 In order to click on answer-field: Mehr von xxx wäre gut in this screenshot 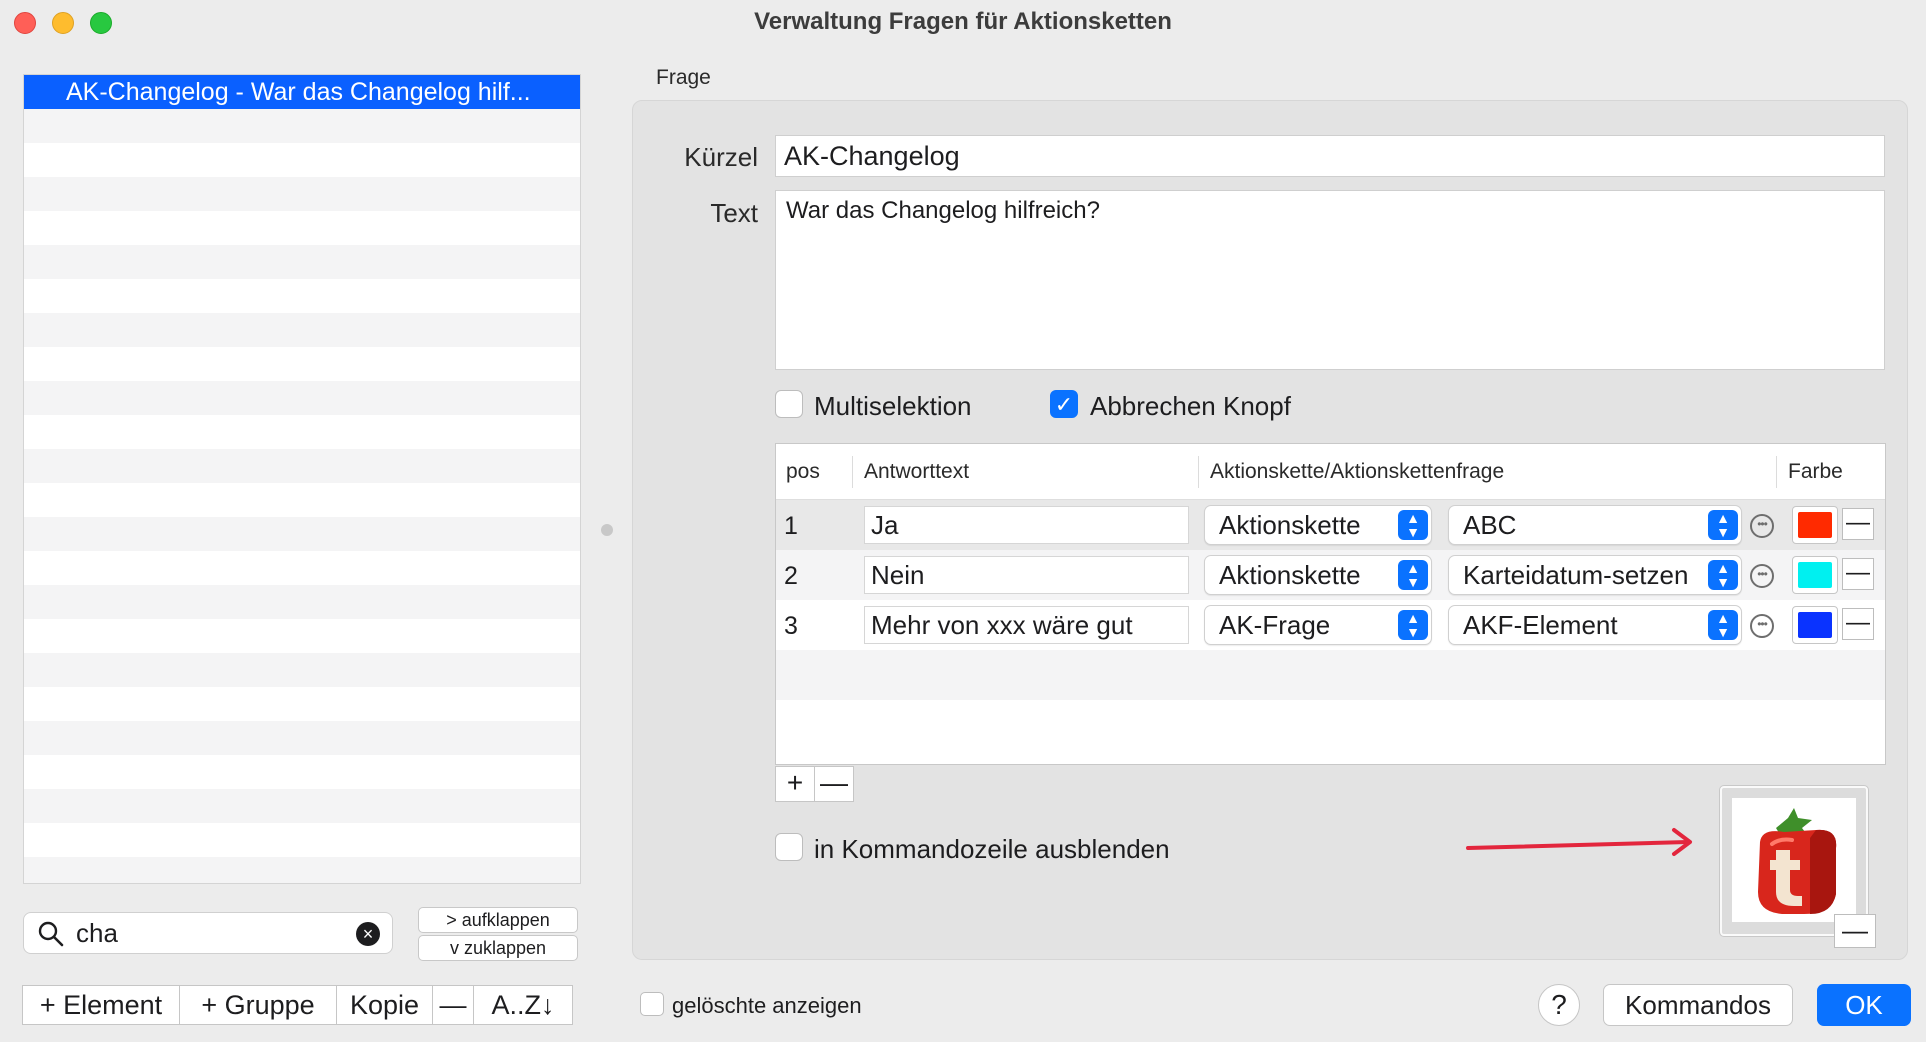, I will do `click(1026, 625)`.